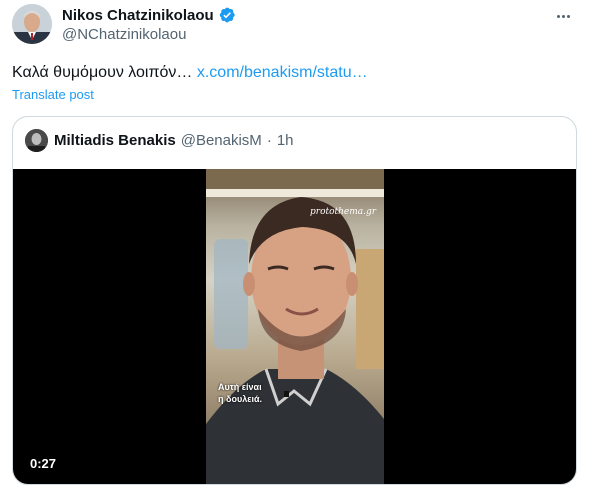  Describe the element at coordinates (43, 463) in the screenshot. I see `video-duration: 0:27` at that location.